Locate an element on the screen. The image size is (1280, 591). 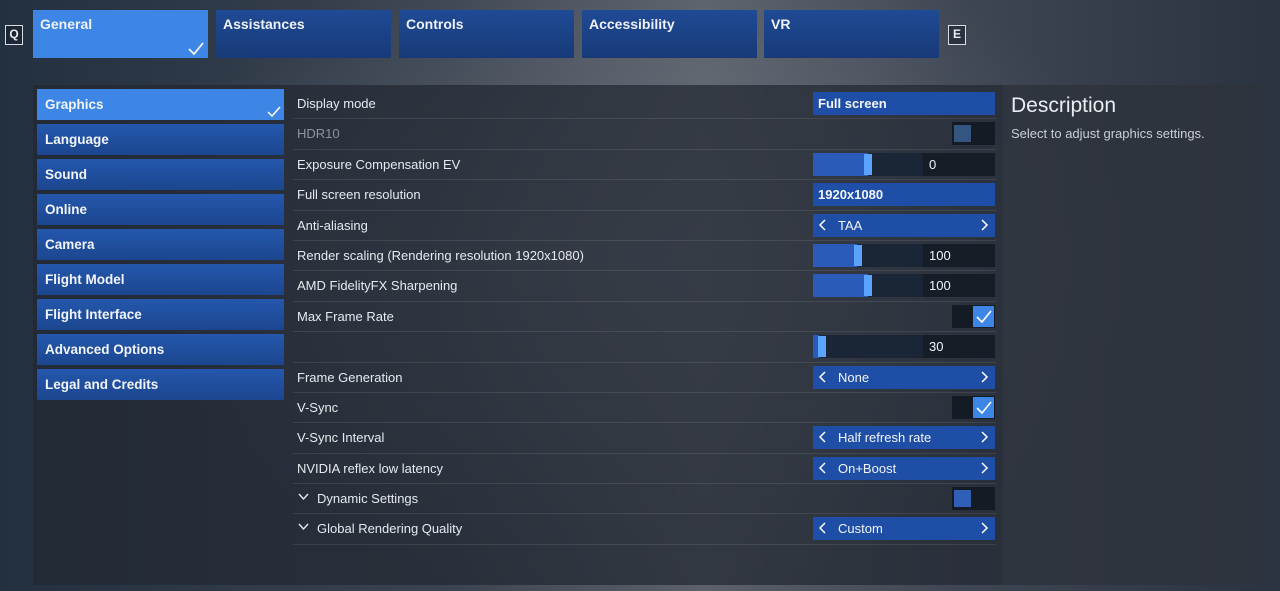
setting-row-display-mode: Display mode Full screen is located at coordinates (644, 104).